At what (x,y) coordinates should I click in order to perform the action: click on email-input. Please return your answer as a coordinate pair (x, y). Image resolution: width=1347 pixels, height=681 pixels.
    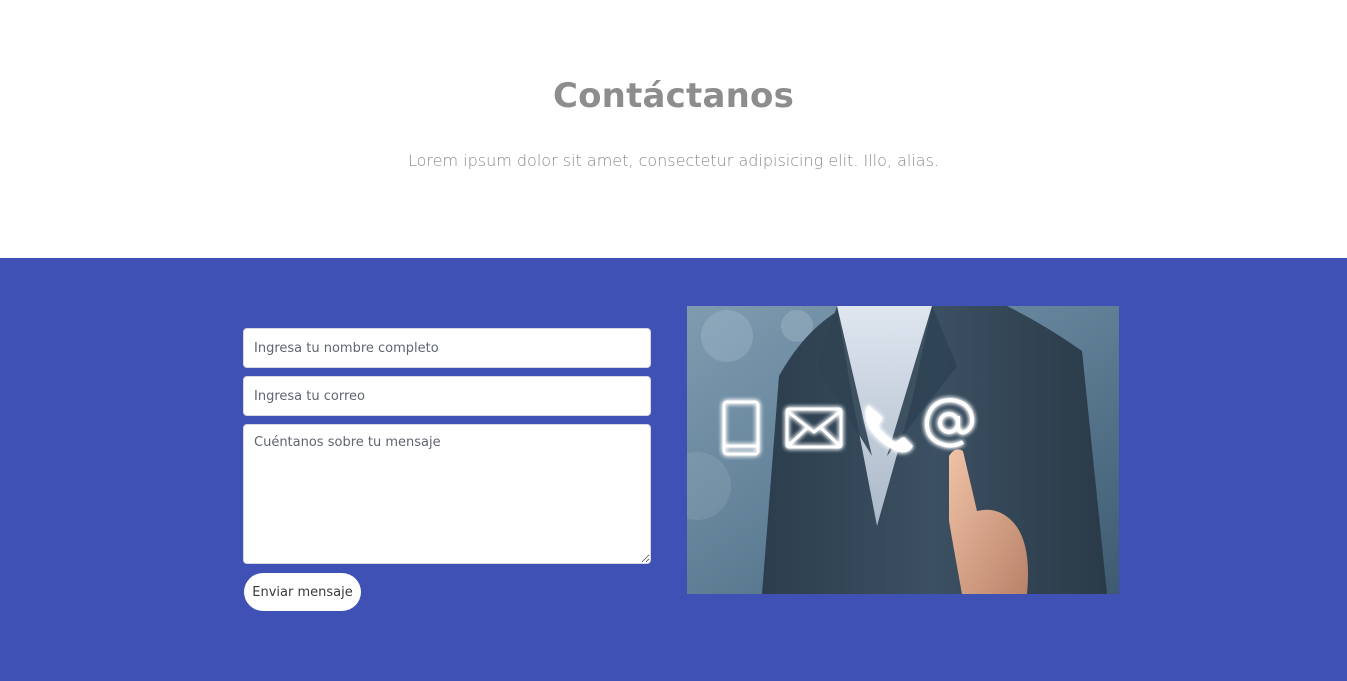
    Looking at the image, I should click on (447, 396).